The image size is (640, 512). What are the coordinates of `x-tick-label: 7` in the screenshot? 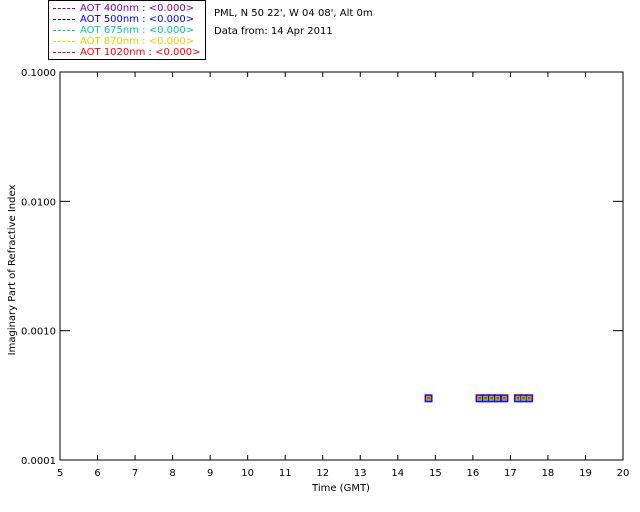 It's located at (135, 473).